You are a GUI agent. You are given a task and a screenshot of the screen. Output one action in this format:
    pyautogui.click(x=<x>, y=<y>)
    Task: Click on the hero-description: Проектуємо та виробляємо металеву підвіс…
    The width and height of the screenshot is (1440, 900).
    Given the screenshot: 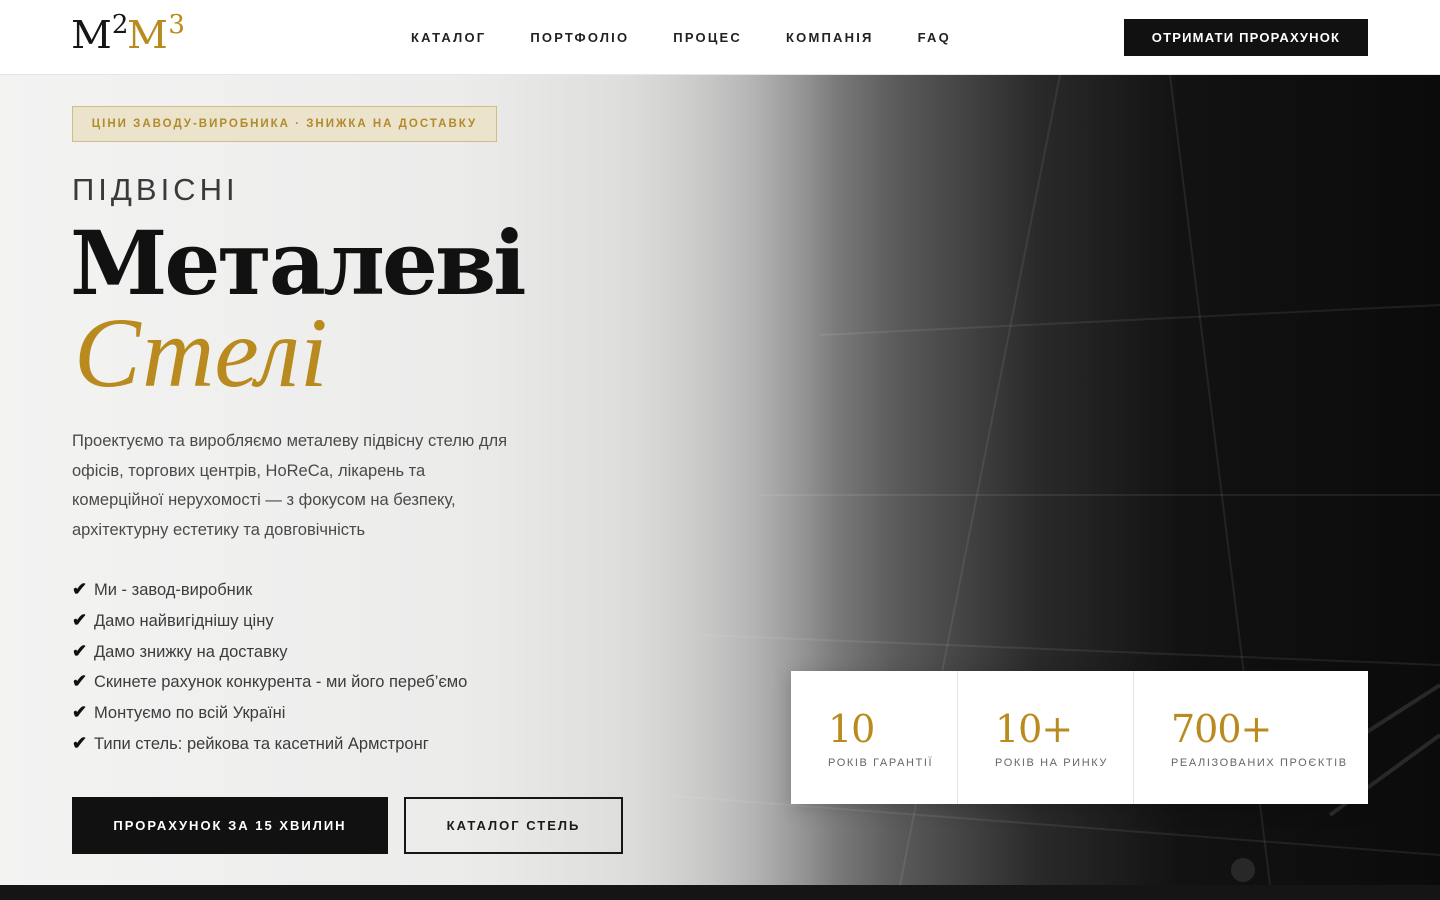 What is the action you would take?
    pyautogui.click(x=290, y=485)
    